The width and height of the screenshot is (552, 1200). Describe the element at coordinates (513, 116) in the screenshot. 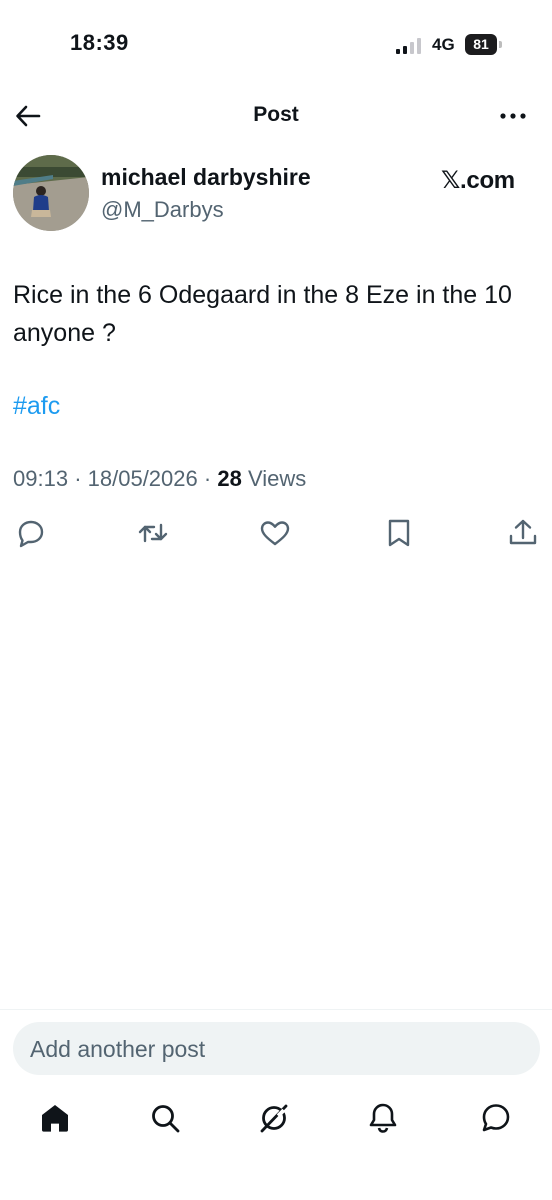

I see `more-options-icon` at that location.